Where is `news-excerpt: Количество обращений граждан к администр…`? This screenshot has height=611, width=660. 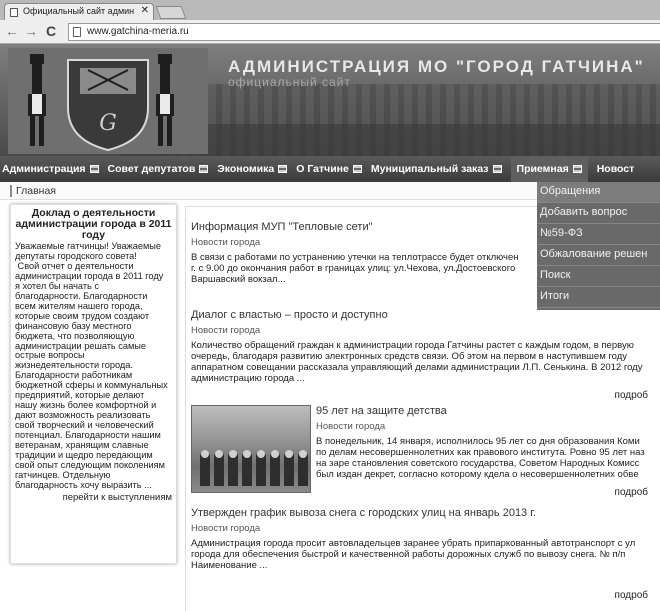 news-excerpt: Количество обращений граждан к администр… is located at coordinates (417, 362).